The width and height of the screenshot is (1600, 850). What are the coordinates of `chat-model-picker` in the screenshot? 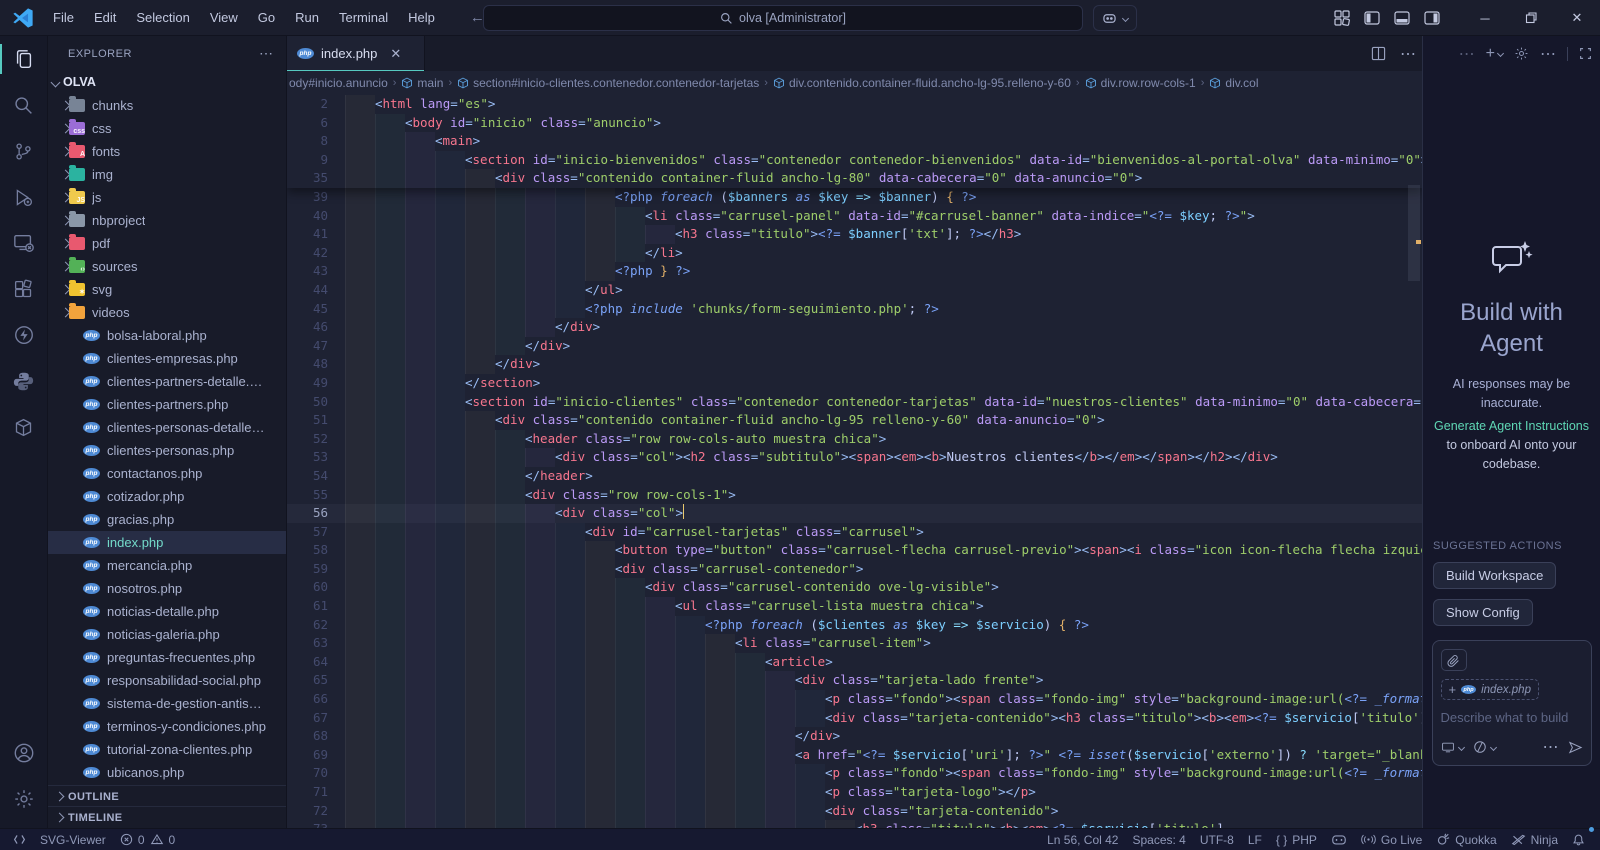 It's located at (1453, 747).